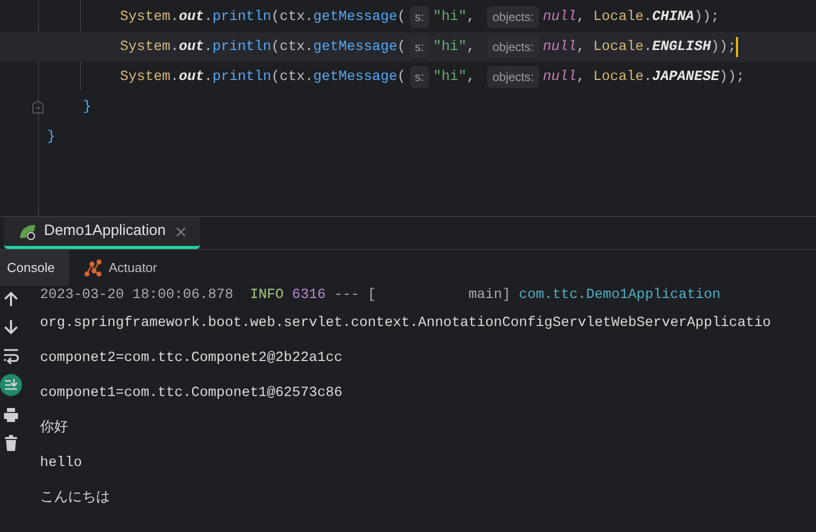  I want to click on console-line: こんにちは, so click(75, 498).